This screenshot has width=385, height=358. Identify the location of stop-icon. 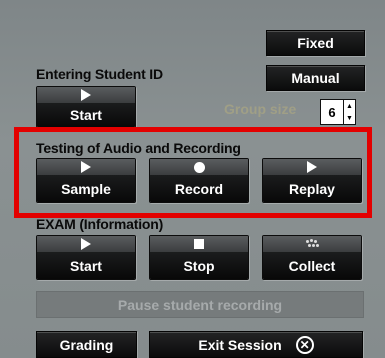
(199, 244).